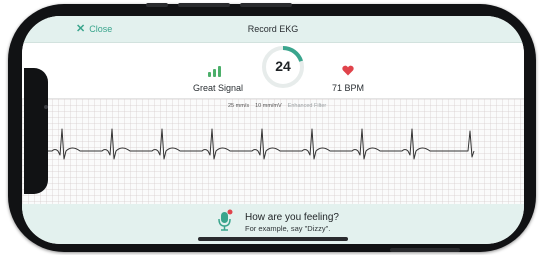 This screenshot has width=544, height=255. I want to click on ecg-waveform, so click(259, 144).